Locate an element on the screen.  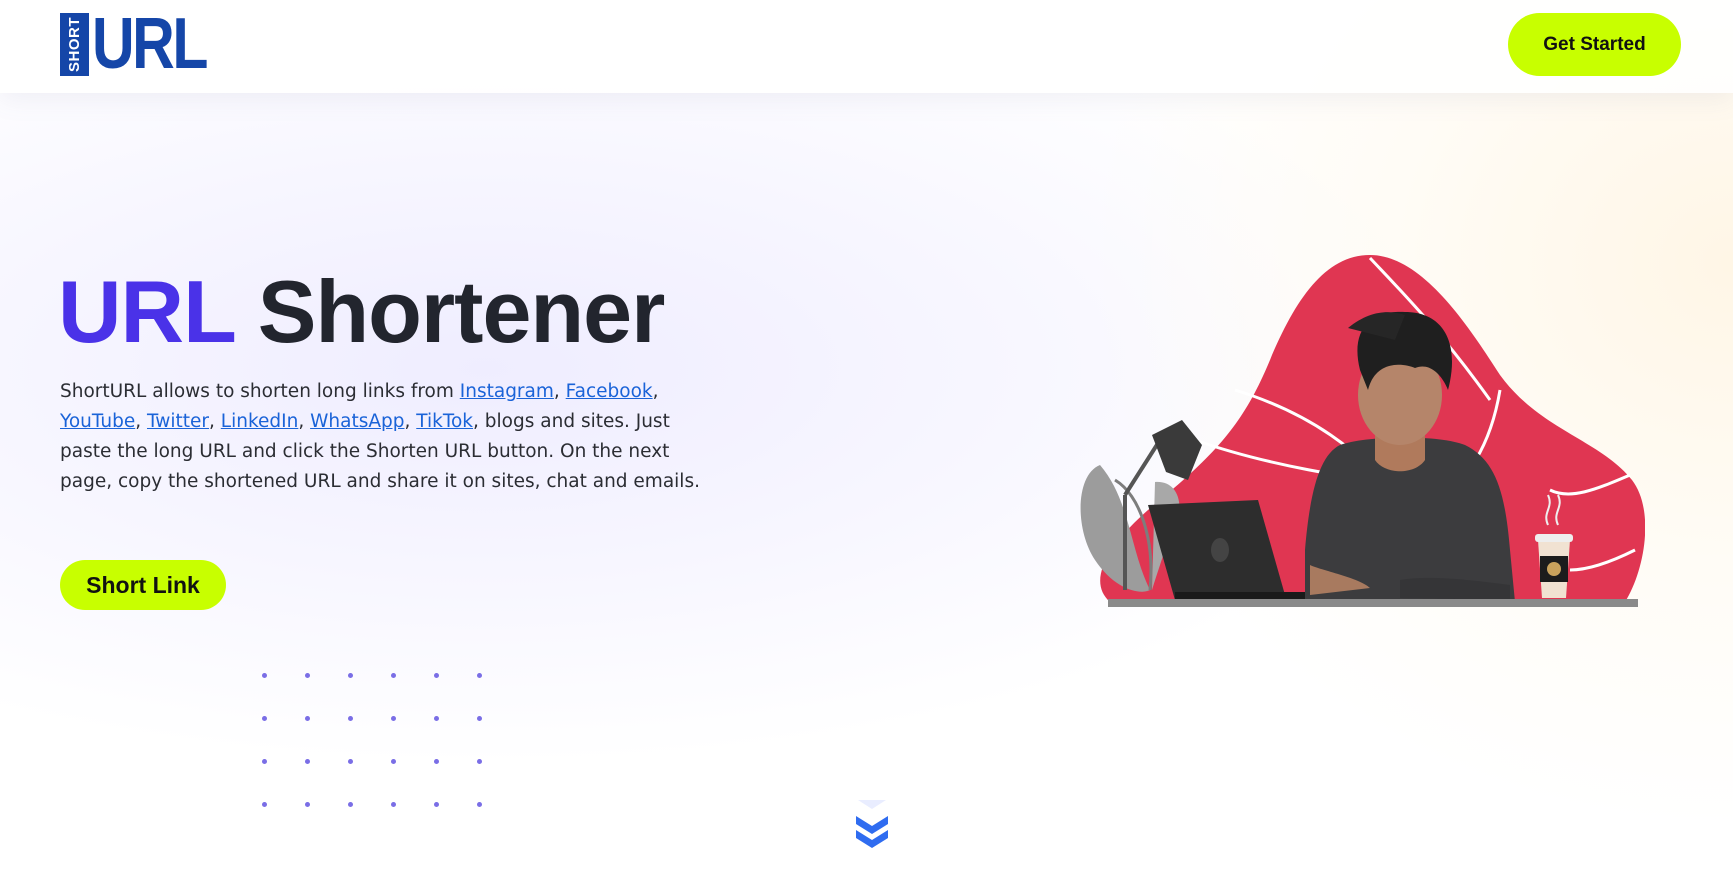
link-whatsapp: WhatsApp is located at coordinates (357, 421).